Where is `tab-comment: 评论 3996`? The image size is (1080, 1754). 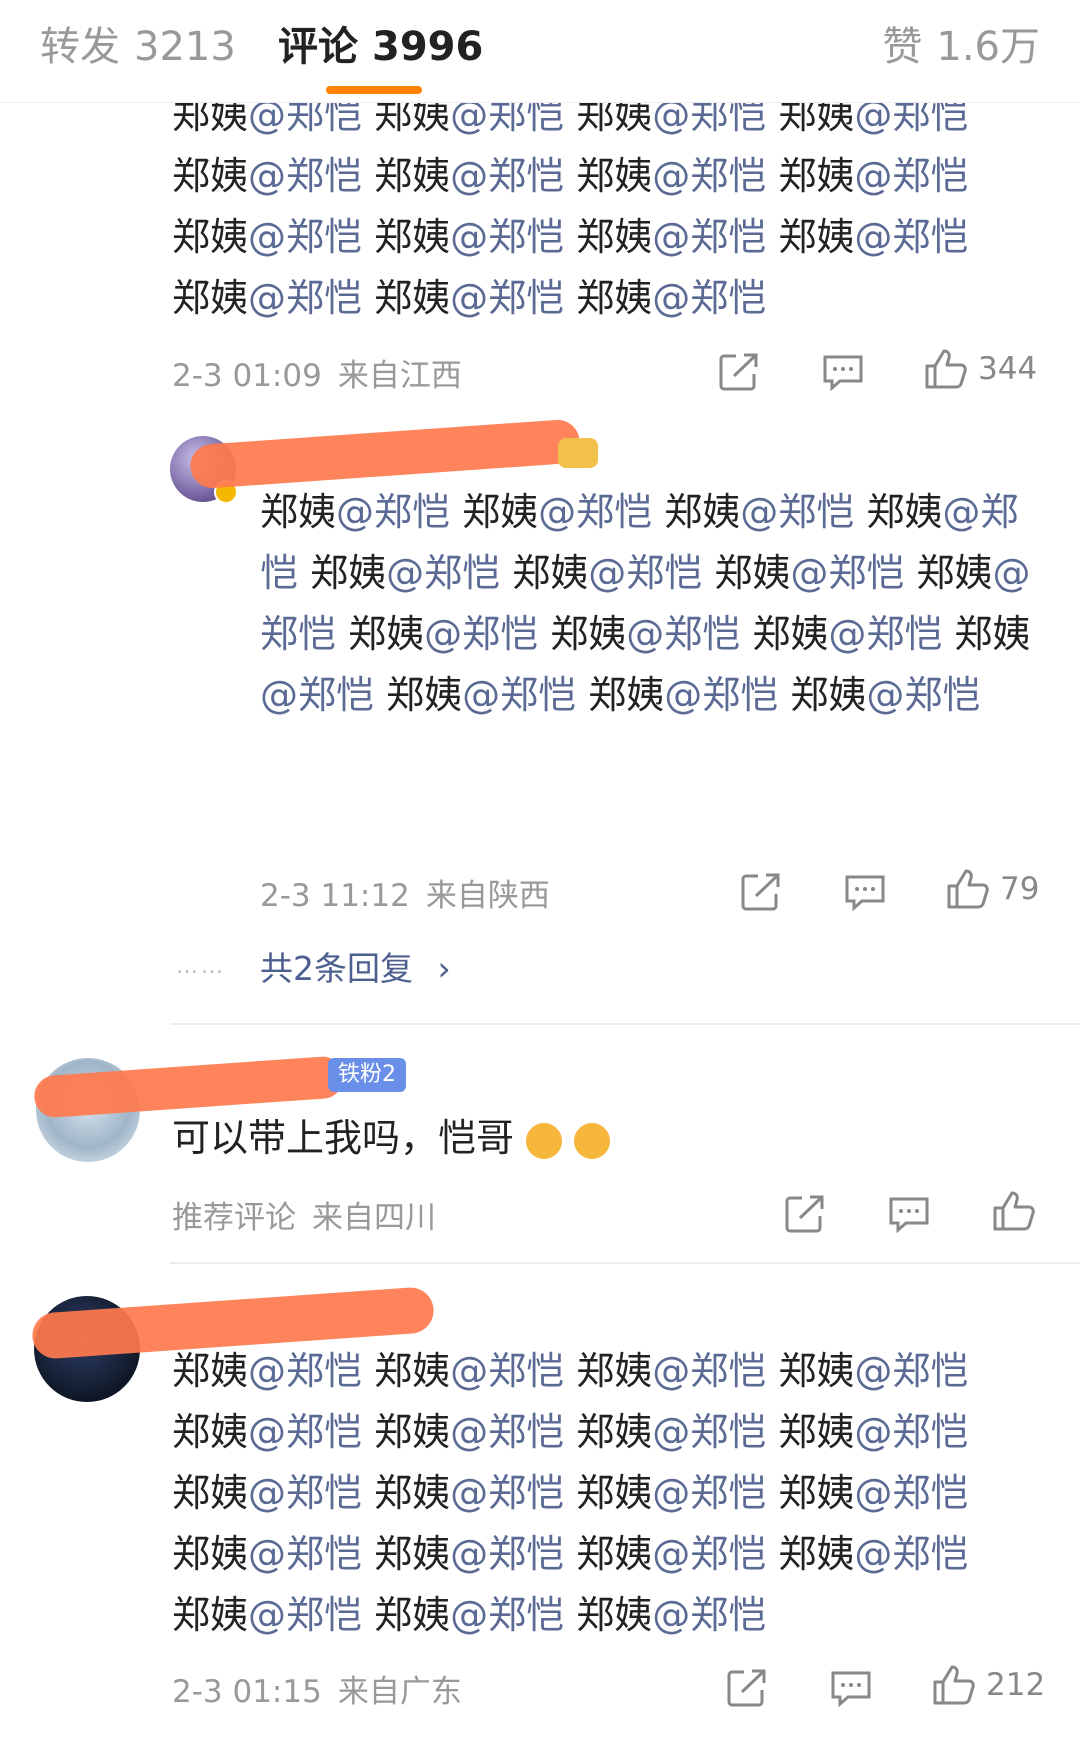 tab-comment: 评论 3996 is located at coordinates (380, 43).